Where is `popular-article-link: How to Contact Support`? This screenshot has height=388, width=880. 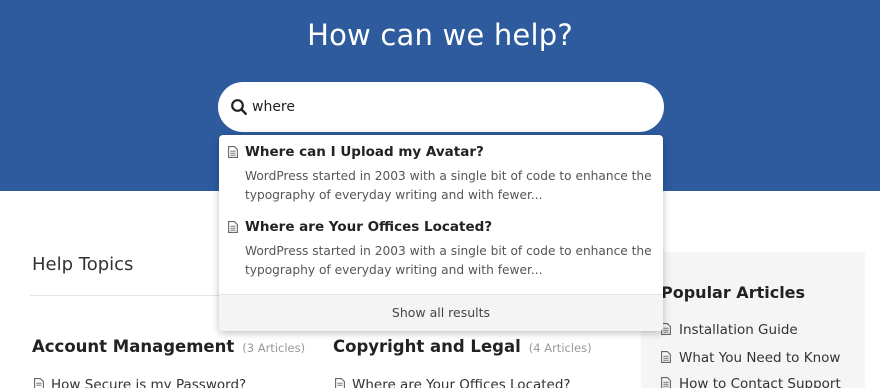 popular-article-link: How to Contact Support is located at coordinates (751, 382).